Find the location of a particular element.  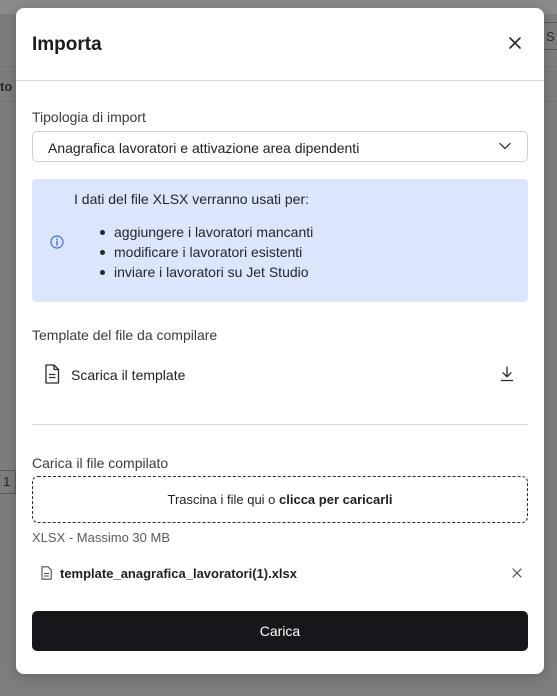

uploaded-file-name: template_anagrafica_lavoratori(1).xlsx is located at coordinates (178, 573).